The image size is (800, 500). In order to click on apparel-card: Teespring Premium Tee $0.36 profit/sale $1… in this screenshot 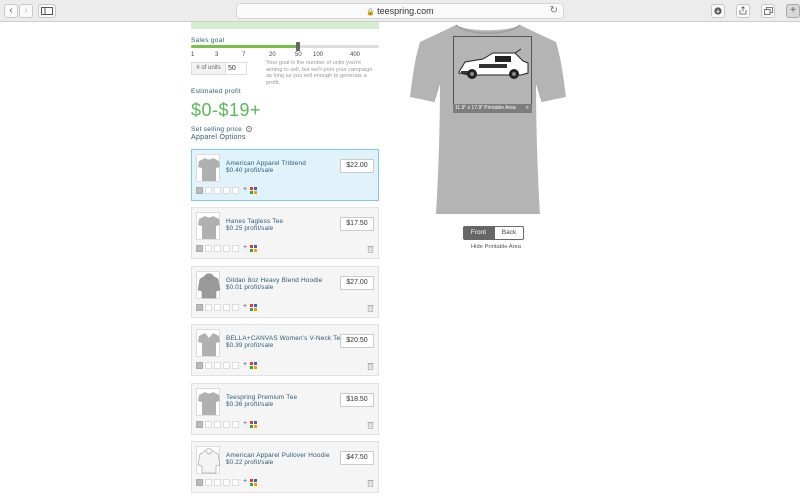, I will do `click(285, 409)`.